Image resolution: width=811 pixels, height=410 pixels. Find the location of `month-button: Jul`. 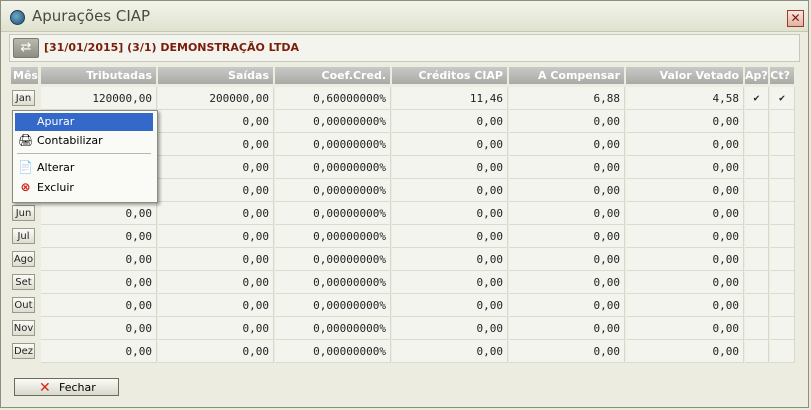

month-button: Jul is located at coordinates (23, 236).